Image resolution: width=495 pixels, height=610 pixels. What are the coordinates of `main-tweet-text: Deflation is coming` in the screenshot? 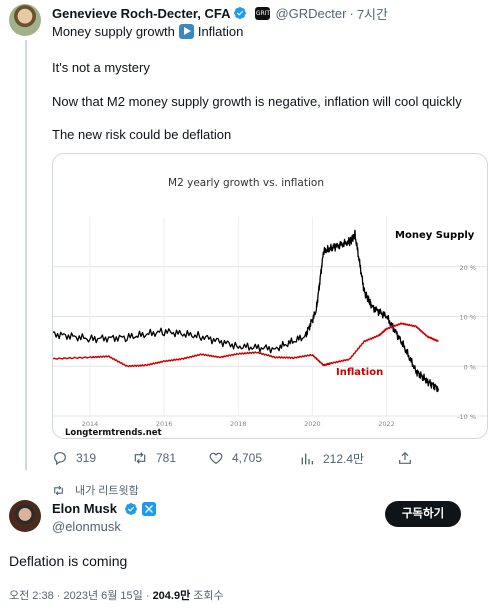 It's located at (68, 561).